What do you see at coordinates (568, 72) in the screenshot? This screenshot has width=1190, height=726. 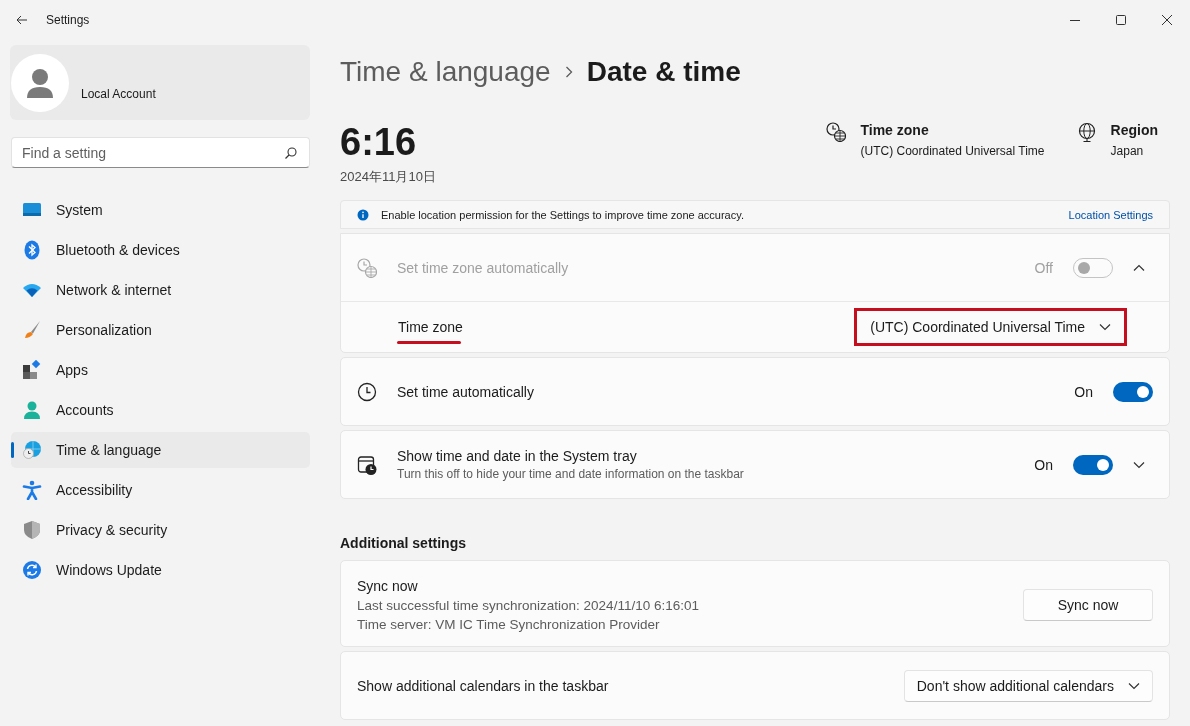 I see `chevron-right-icon` at bounding box center [568, 72].